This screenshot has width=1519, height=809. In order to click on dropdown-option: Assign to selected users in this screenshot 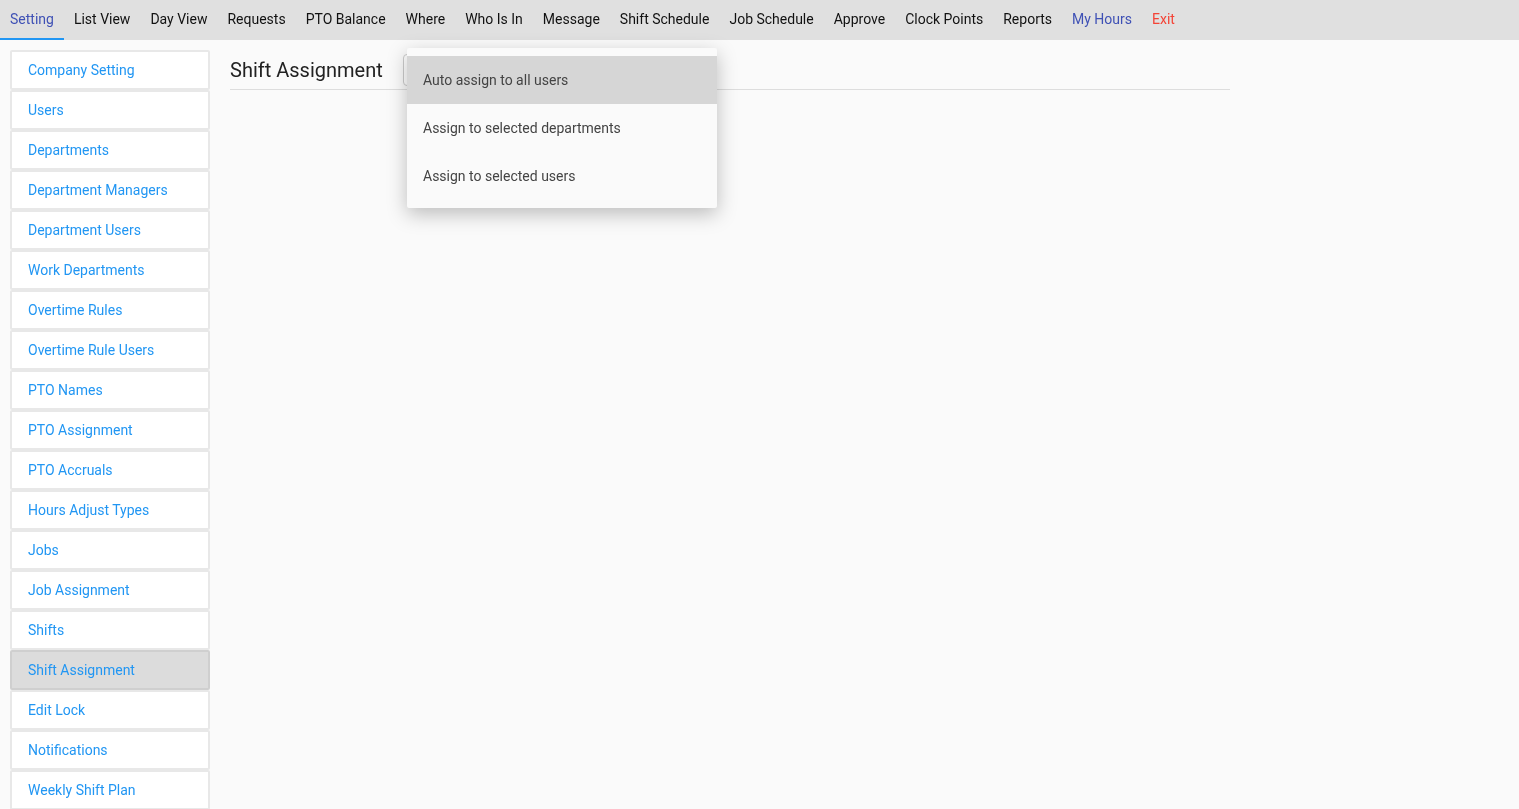, I will do `click(562, 176)`.